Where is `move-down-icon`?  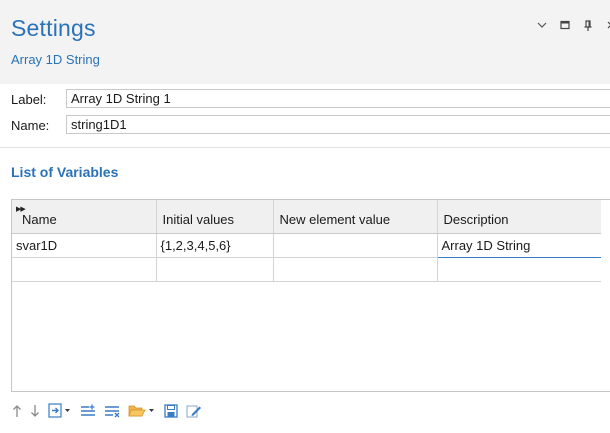 move-down-icon is located at coordinates (35, 411).